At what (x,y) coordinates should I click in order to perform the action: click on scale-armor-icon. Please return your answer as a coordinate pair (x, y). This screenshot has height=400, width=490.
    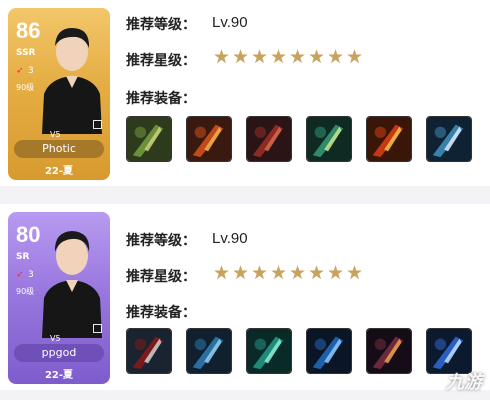
    Looking at the image, I should click on (209, 351).